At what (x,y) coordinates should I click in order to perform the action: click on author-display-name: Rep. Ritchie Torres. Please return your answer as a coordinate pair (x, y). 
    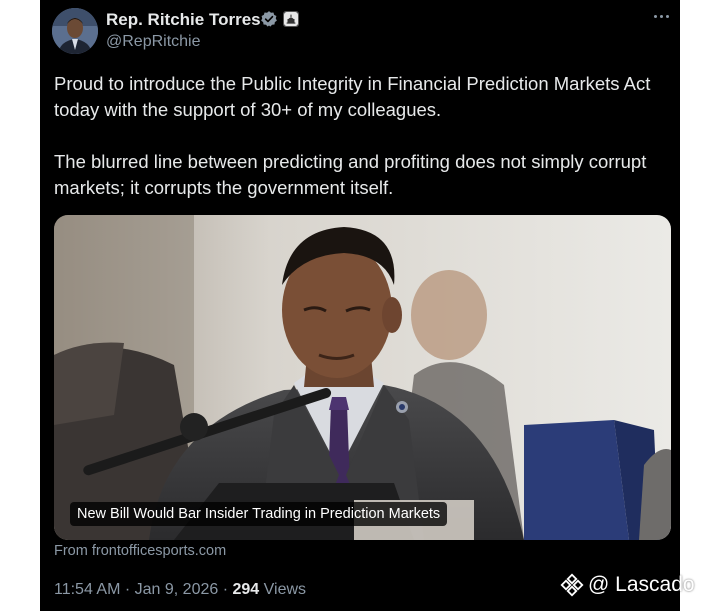
    Looking at the image, I should click on (183, 20).